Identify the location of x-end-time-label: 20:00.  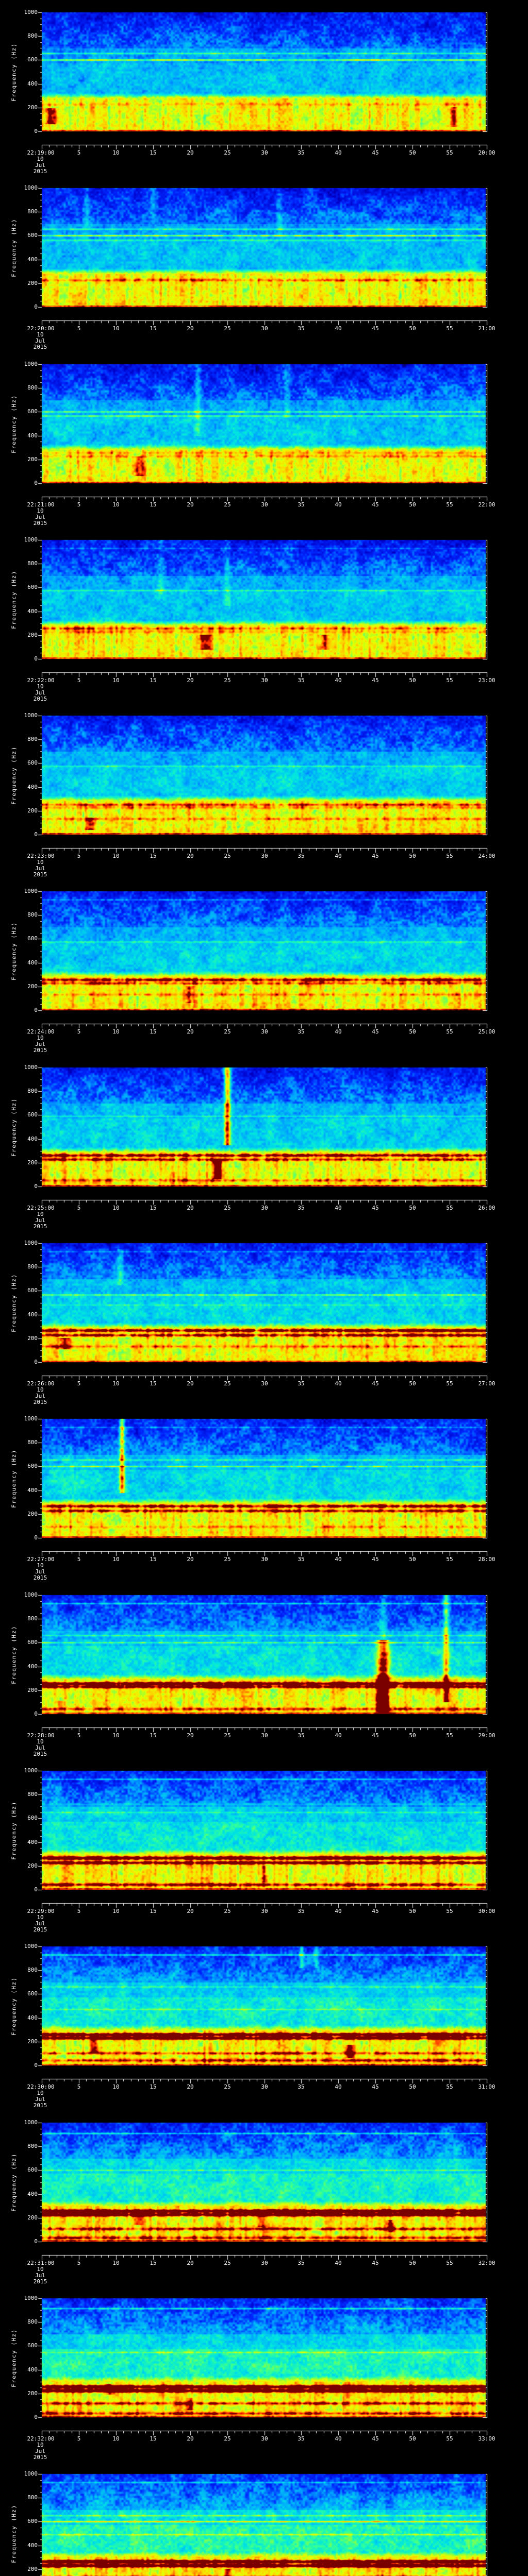
(487, 152).